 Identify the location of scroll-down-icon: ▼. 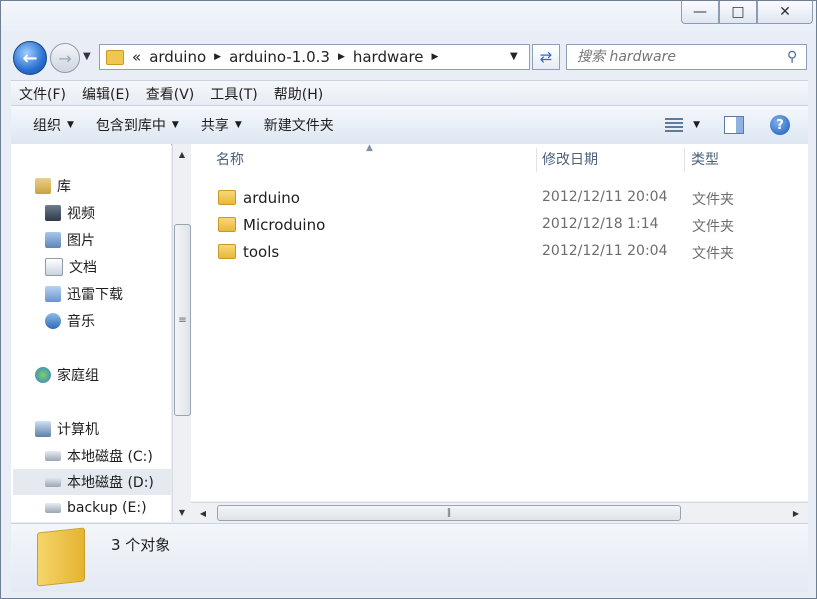
(182, 512).